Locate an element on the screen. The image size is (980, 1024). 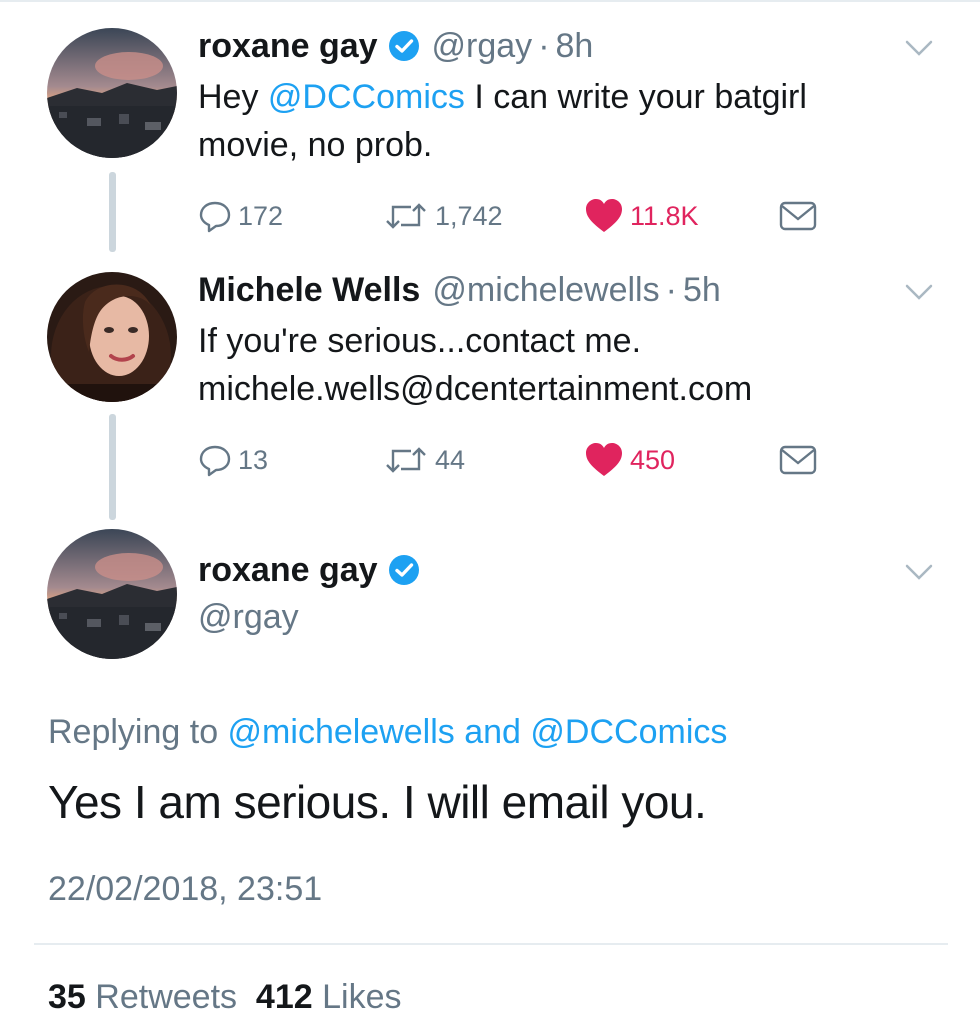
avatar-michelewells is located at coordinates (112, 337).